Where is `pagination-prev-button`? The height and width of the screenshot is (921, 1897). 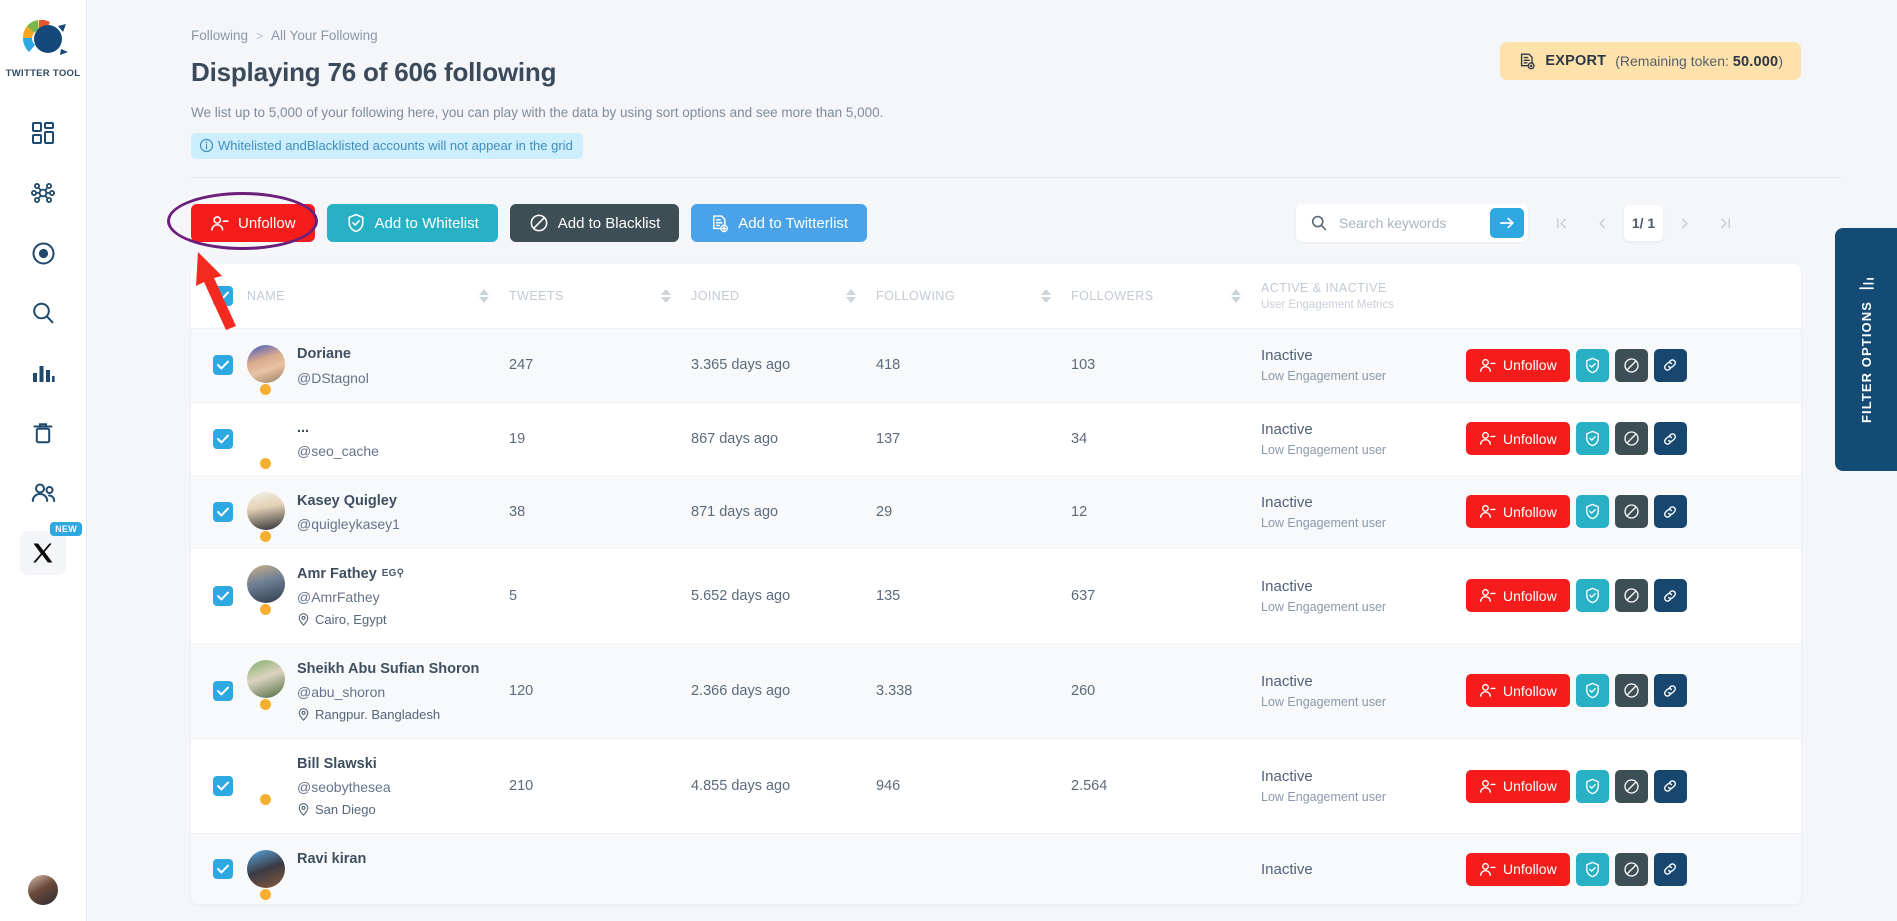
pagination-prev-button is located at coordinates (1602, 223).